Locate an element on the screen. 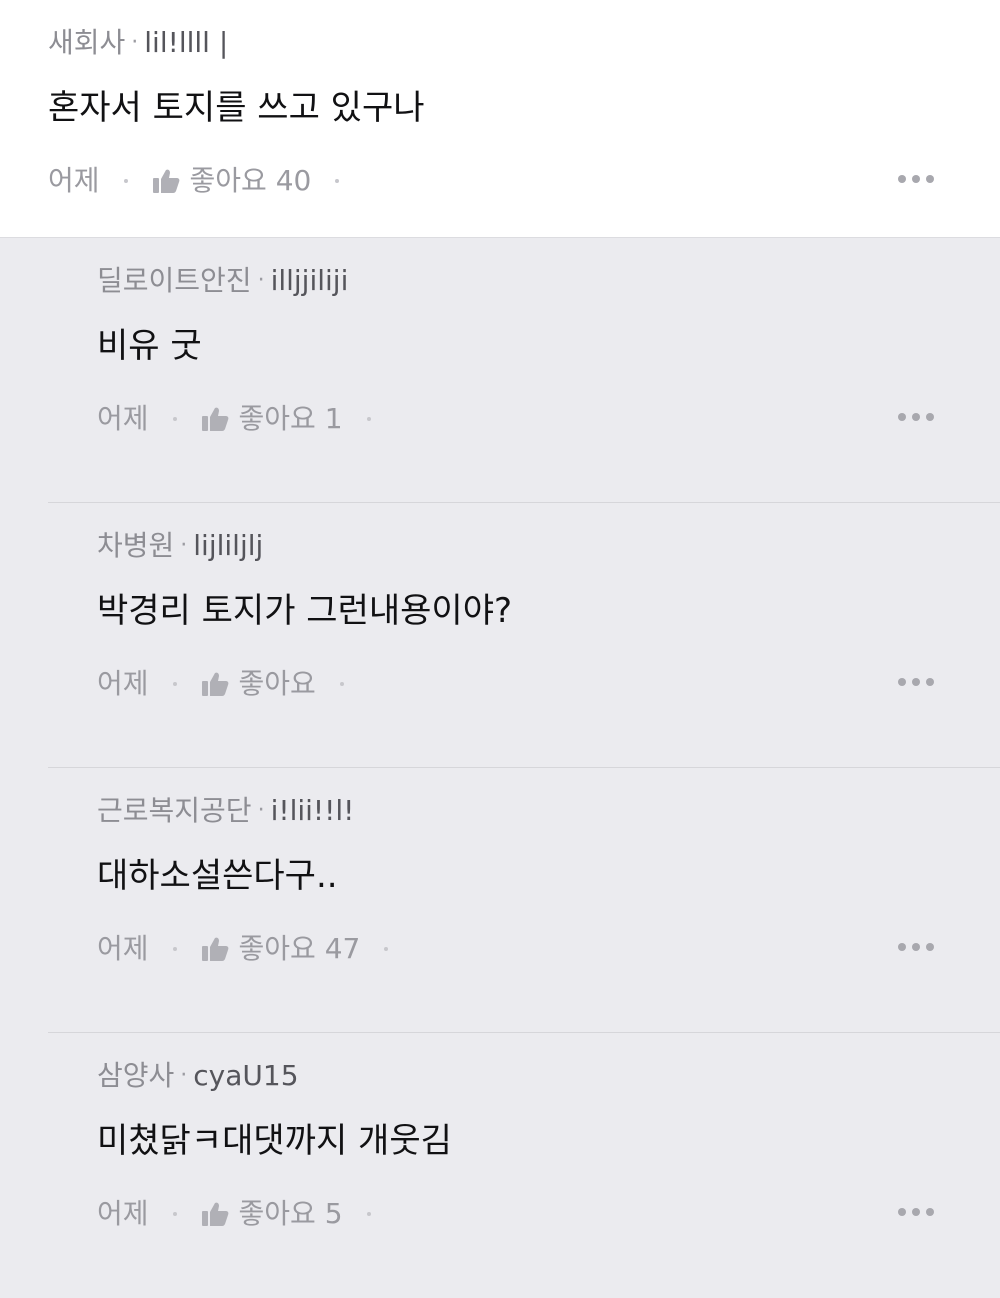 This screenshot has width=1000, height=1298. like-button: 좋아요 5 is located at coordinates (272, 1214).